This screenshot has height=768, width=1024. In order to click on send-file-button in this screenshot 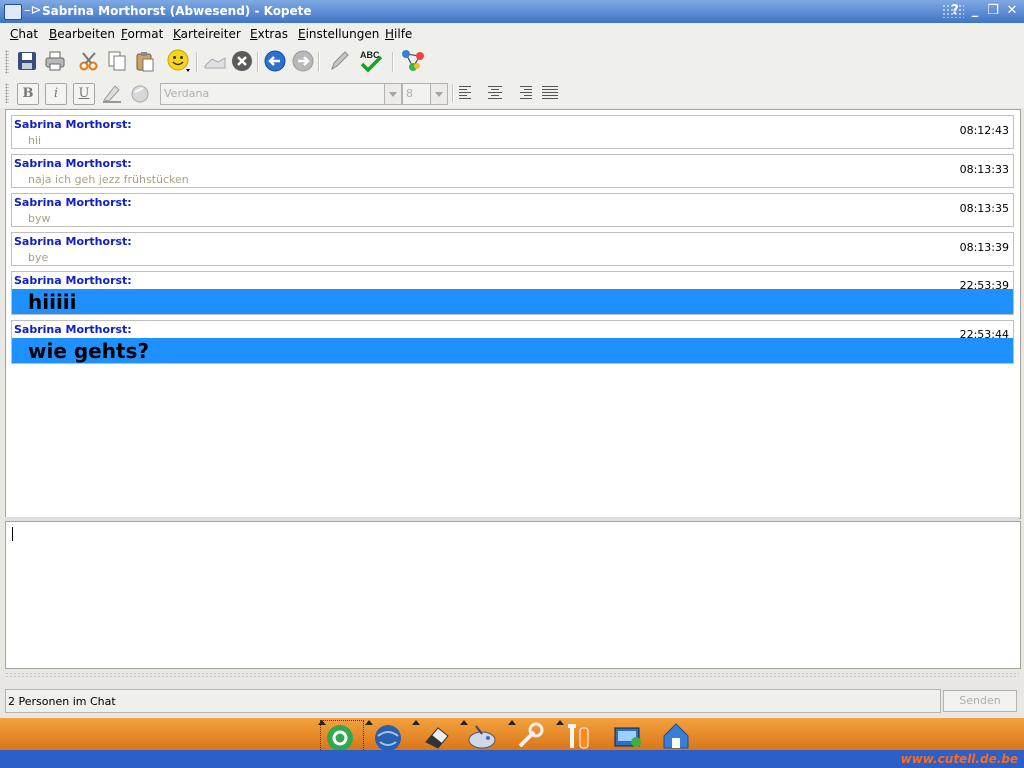, I will do `click(215, 61)`.